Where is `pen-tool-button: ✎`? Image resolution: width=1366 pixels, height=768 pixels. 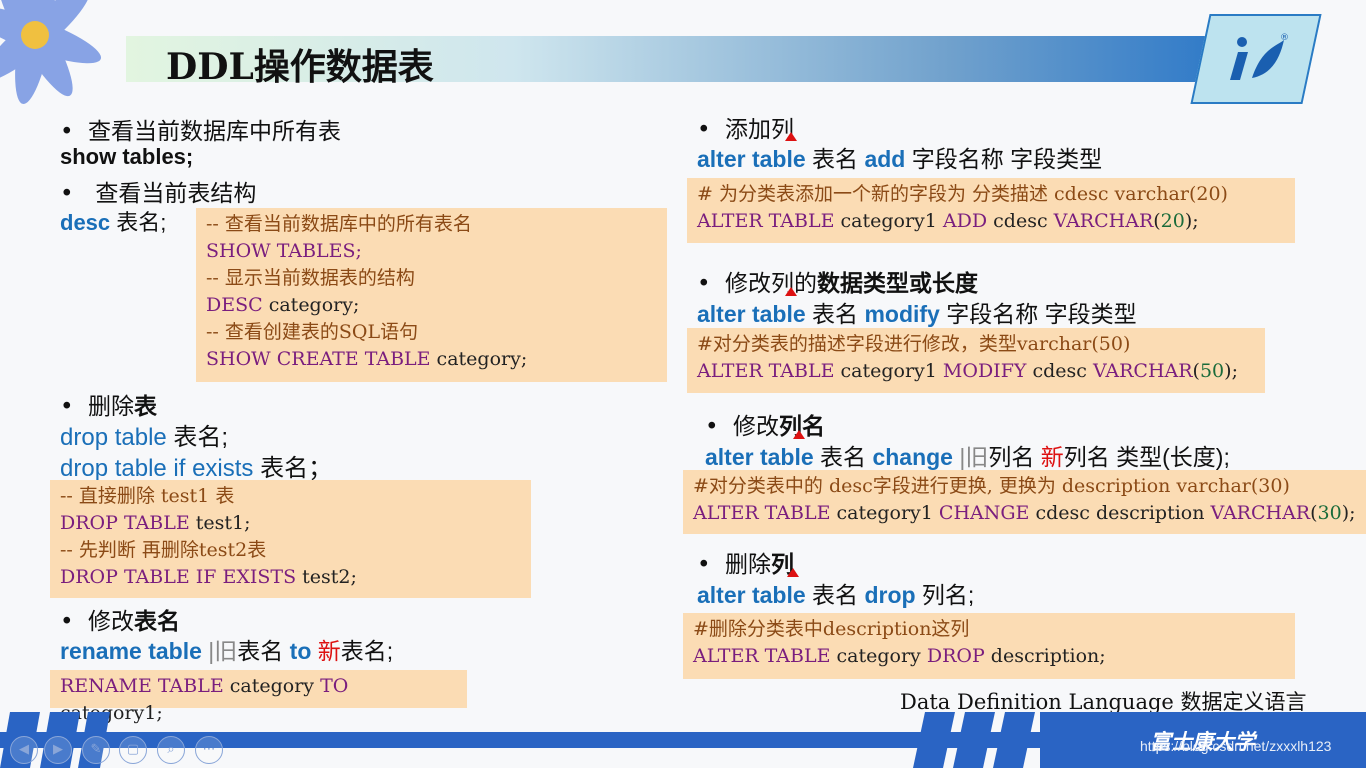 pen-tool-button: ✎ is located at coordinates (96, 750).